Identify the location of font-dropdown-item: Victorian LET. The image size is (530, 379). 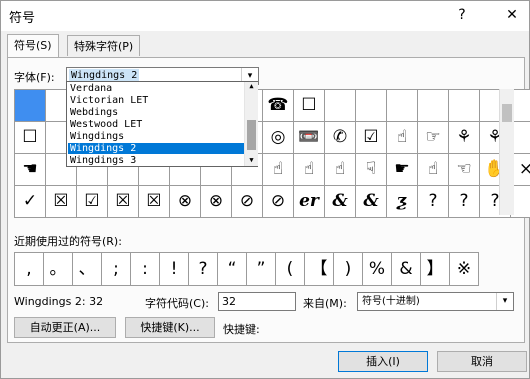
(157, 100).